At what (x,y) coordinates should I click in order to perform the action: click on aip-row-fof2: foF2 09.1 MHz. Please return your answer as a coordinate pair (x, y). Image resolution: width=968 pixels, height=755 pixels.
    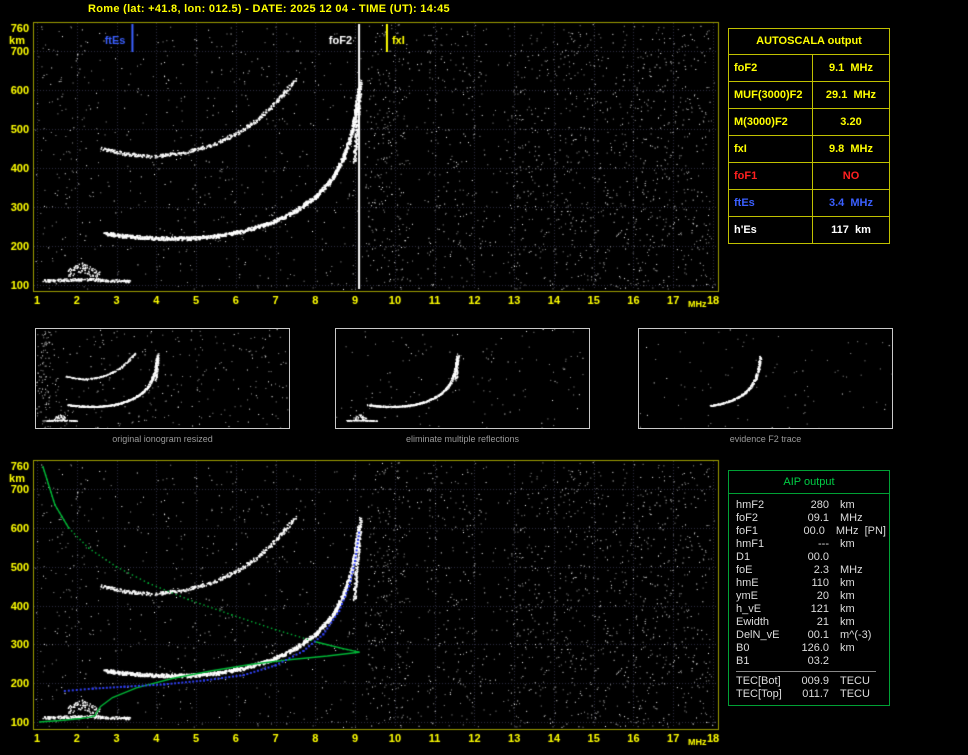
    Looking at the image, I should click on (811, 518).